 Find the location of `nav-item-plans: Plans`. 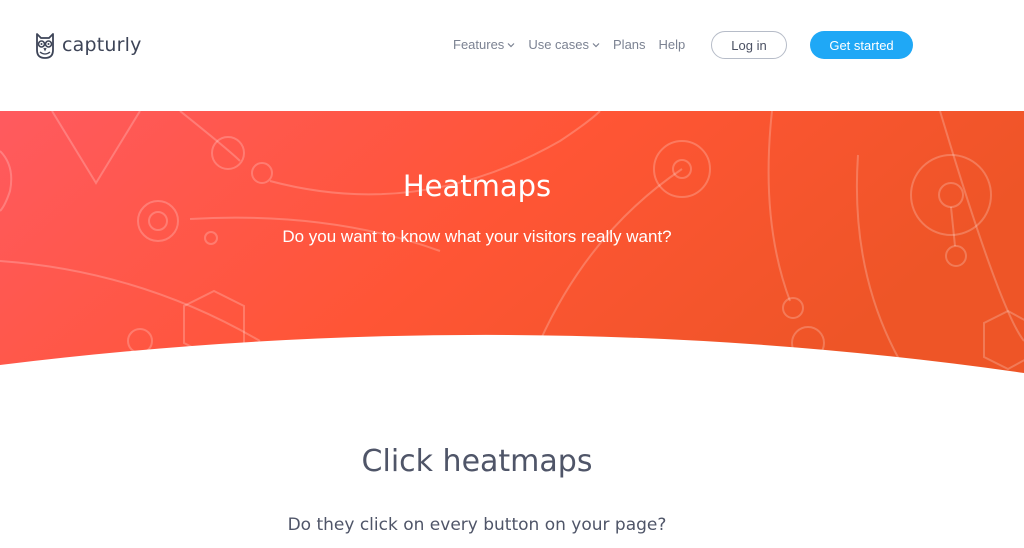

nav-item-plans: Plans is located at coordinates (629, 44).